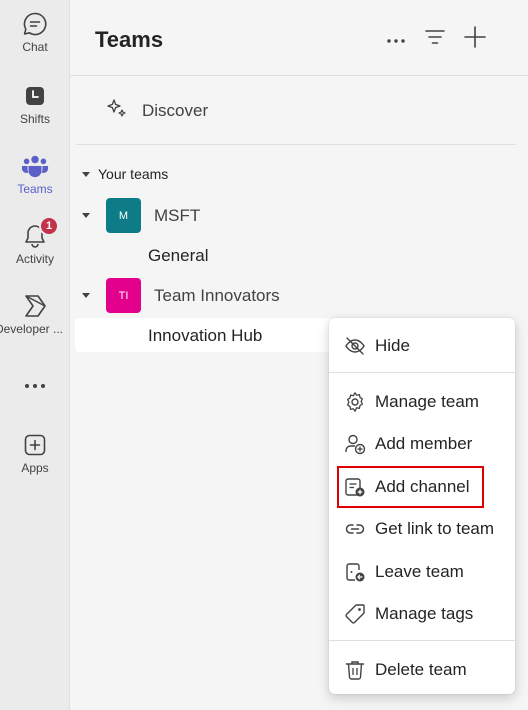  What do you see at coordinates (34, 119) in the screenshot?
I see `rail-item-label: Shifts` at bounding box center [34, 119].